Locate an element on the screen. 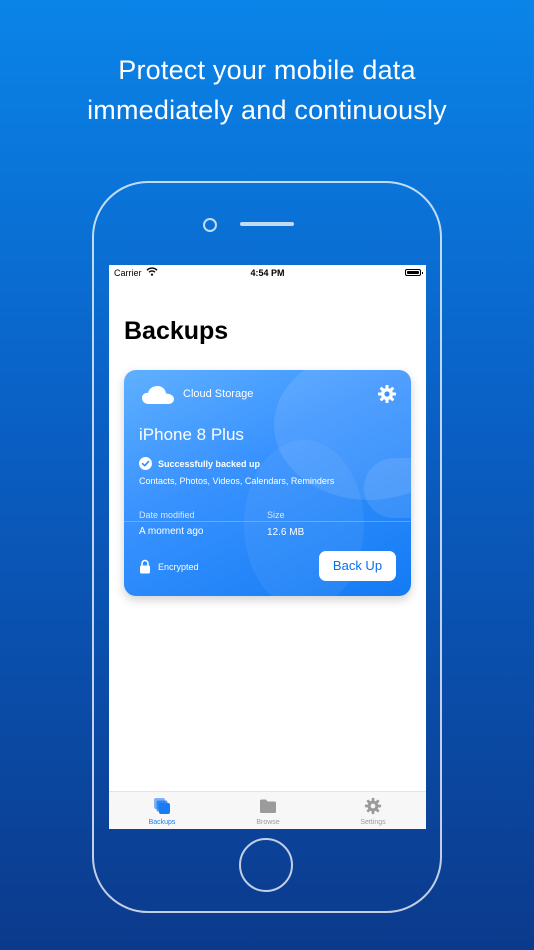 The image size is (534, 950). tab-backups: Backups is located at coordinates (162, 810).